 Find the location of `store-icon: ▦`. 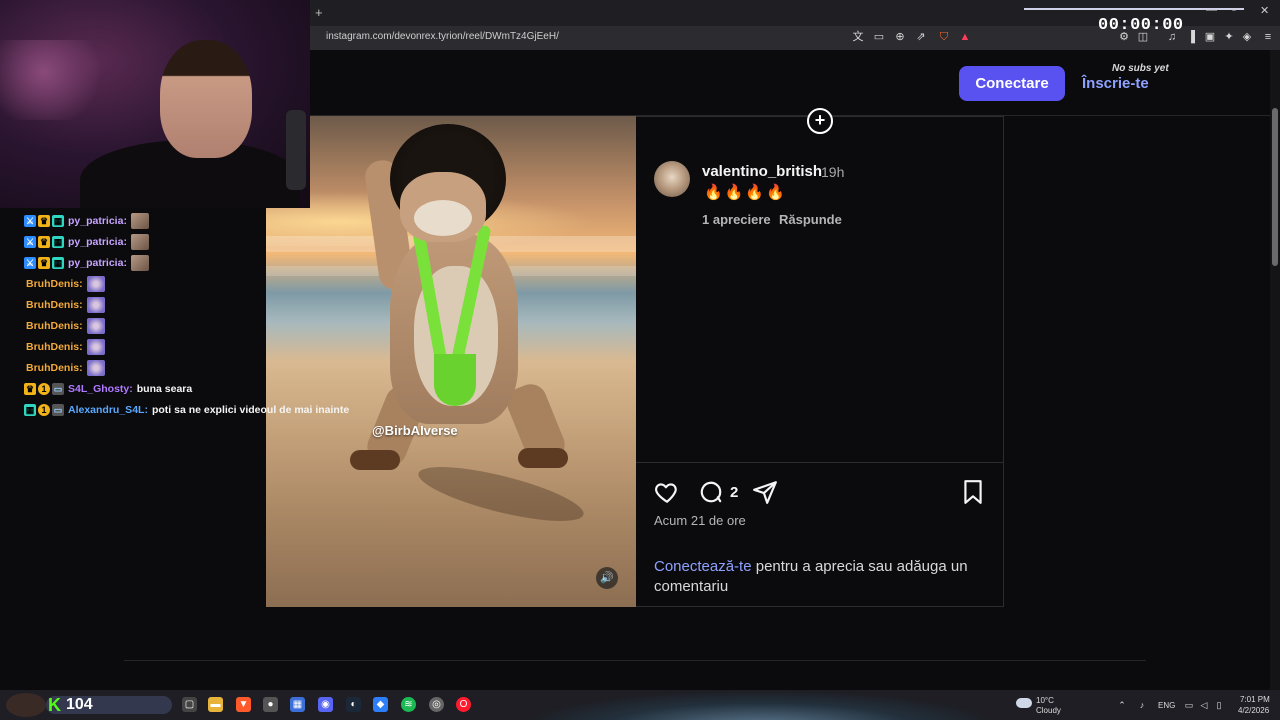

store-icon: ▦ is located at coordinates (297, 704).